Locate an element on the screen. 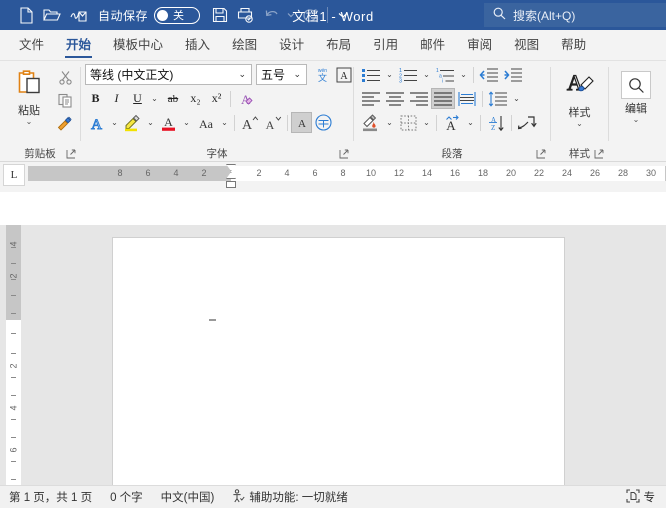 Image resolution: width=666 pixels, height=508 pixels. phonetic-guide-button: wén 文 is located at coordinates (322, 74).